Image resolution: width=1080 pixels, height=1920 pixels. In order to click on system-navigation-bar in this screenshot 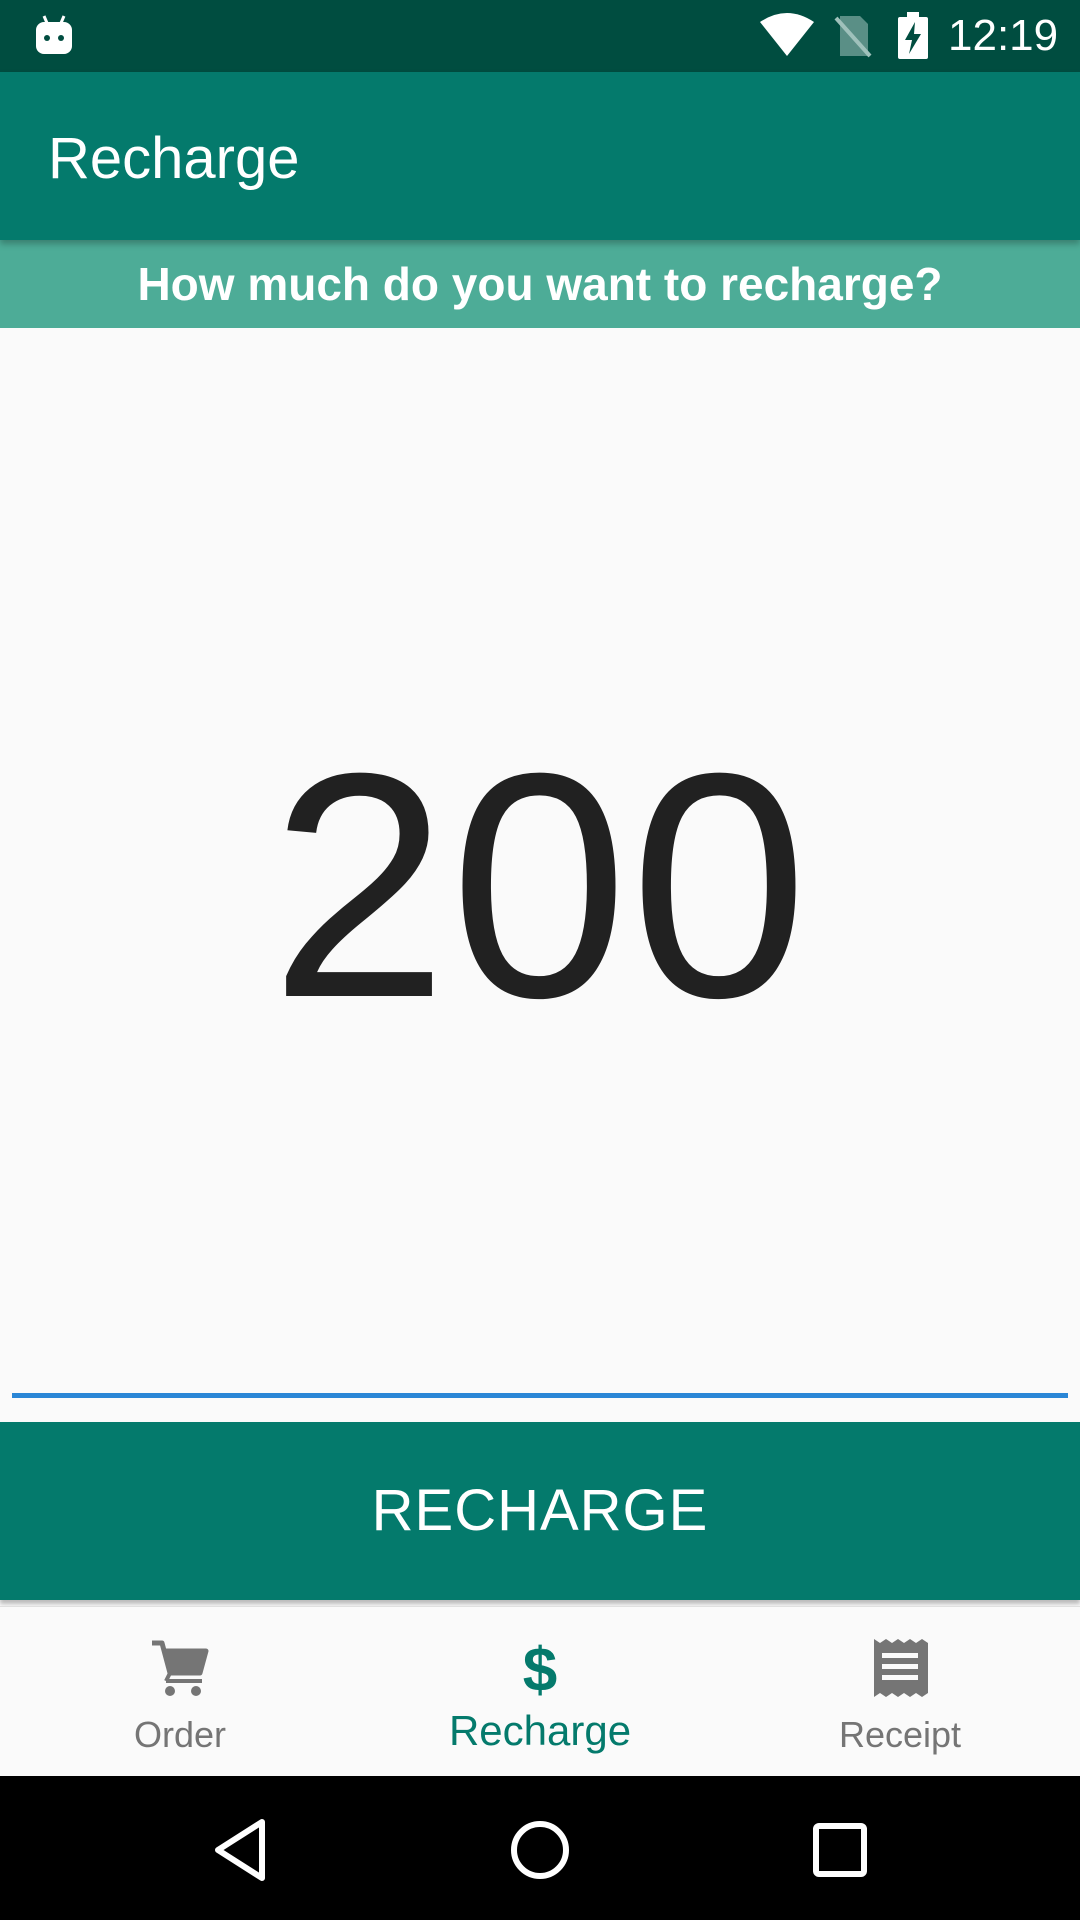, I will do `click(540, 1848)`.